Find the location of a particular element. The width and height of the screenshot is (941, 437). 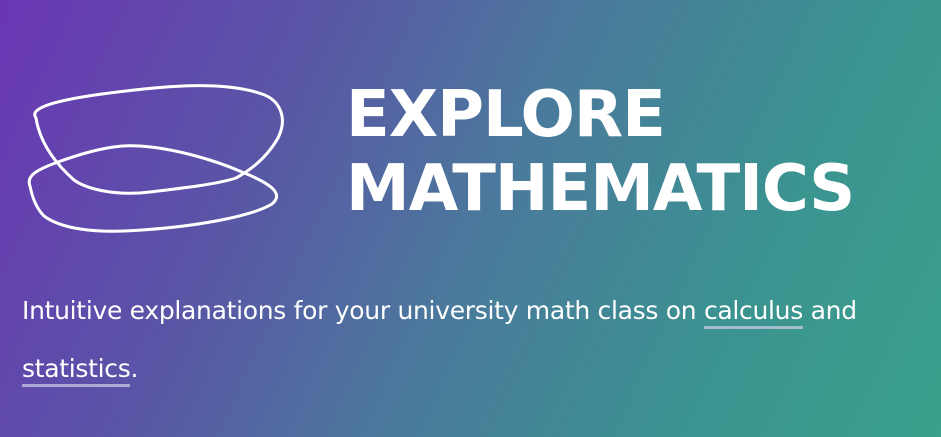

statistics-link: statistics is located at coordinates (76, 370).